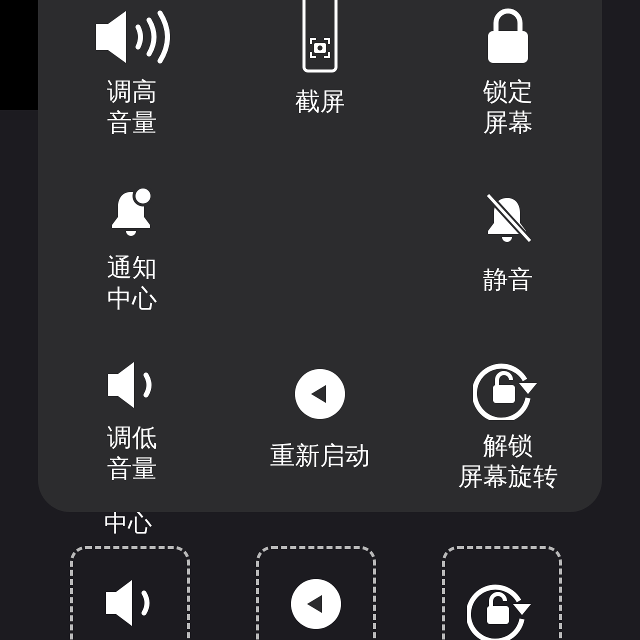 The width and height of the screenshot is (640, 640). I want to click on item-label: 中心, so click(128, 523).